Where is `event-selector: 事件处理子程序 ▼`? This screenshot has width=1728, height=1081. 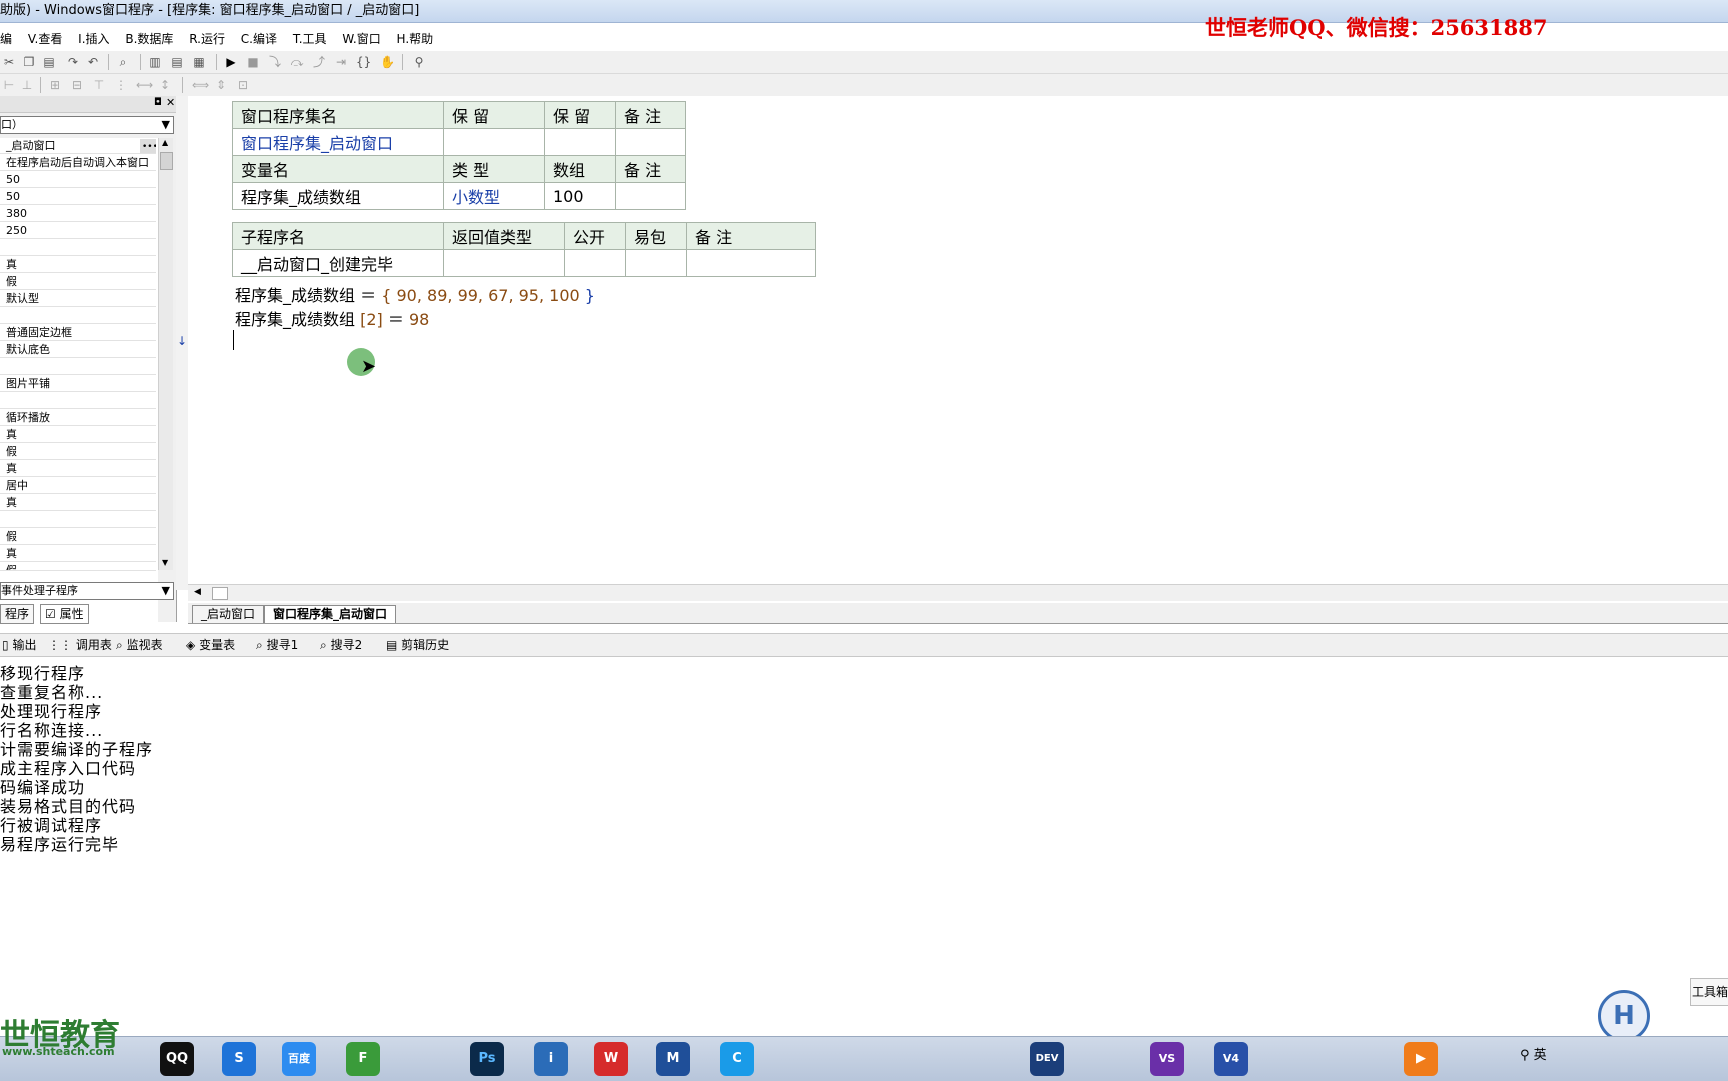
event-selector: 事件处理子程序 ▼ is located at coordinates (87, 591).